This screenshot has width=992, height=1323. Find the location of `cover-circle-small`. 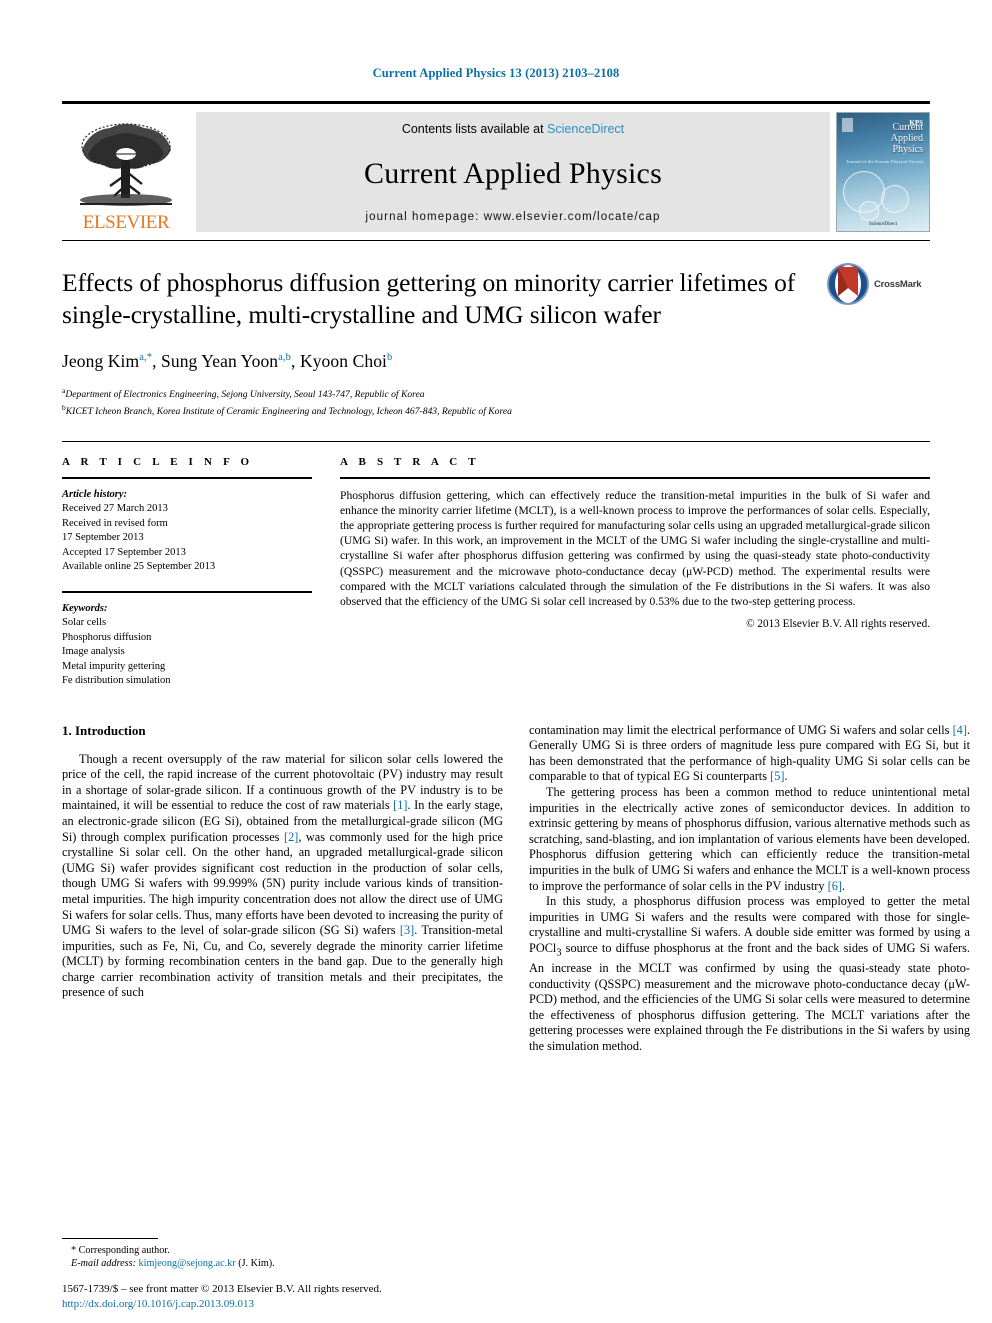

cover-circle-small is located at coordinates (869, 211).